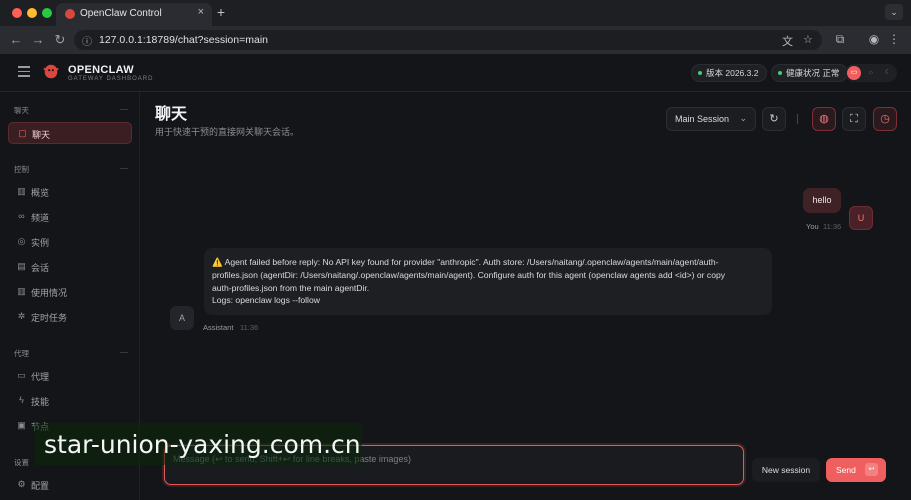  Describe the element at coordinates (51, 71) in the screenshot. I see `openclaw-logo-icon` at that location.